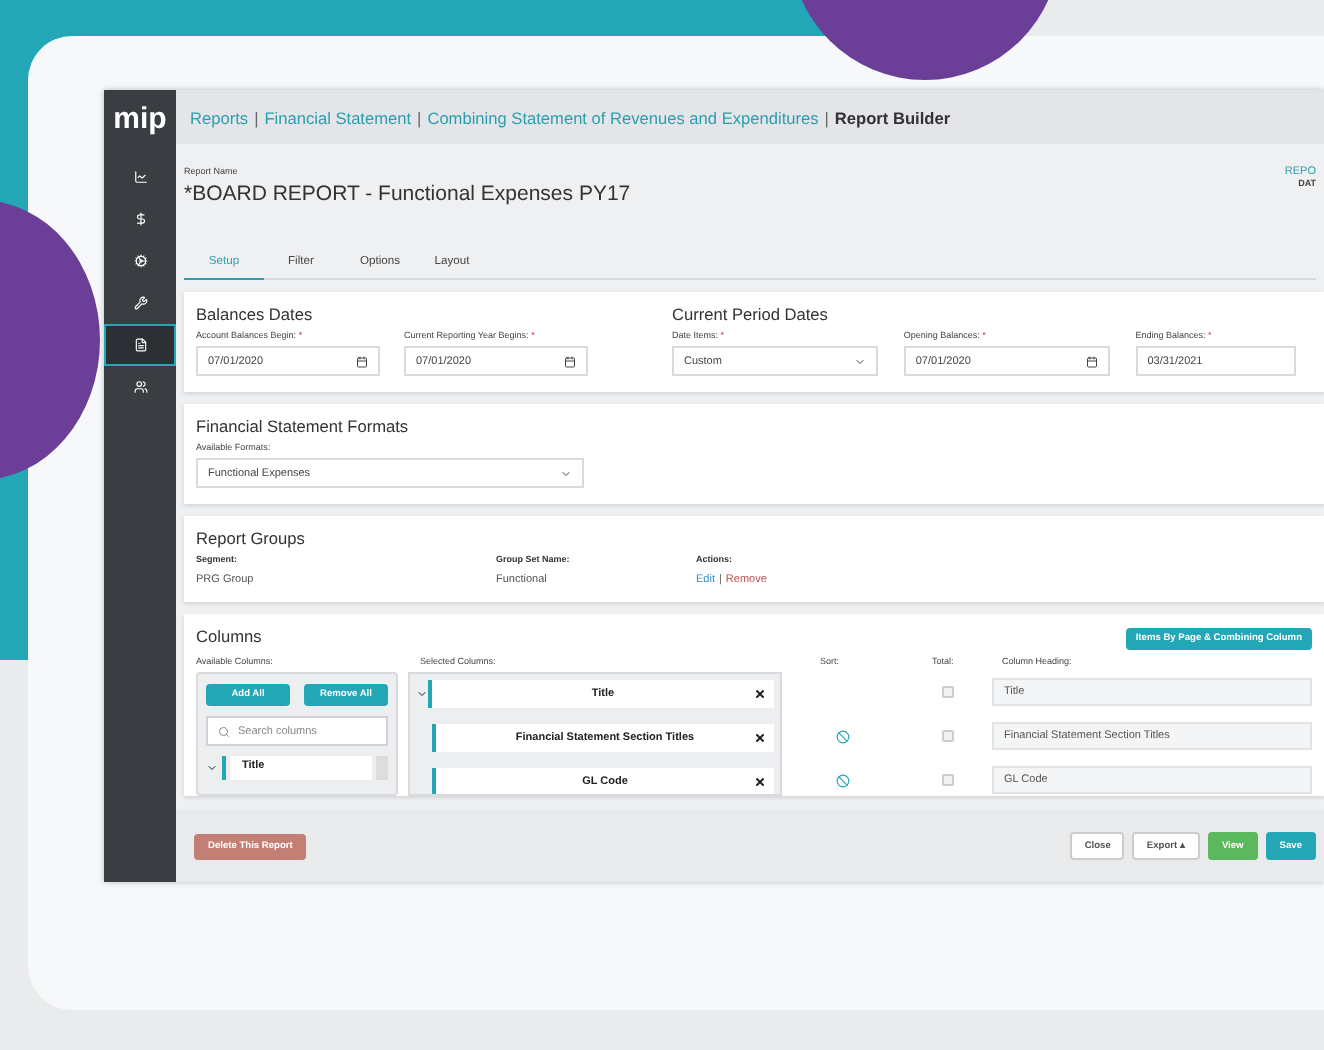 The width and height of the screenshot is (1324, 1050). Describe the element at coordinates (751, 314) in the screenshot. I see `section-title: Current Period Dates` at that location.